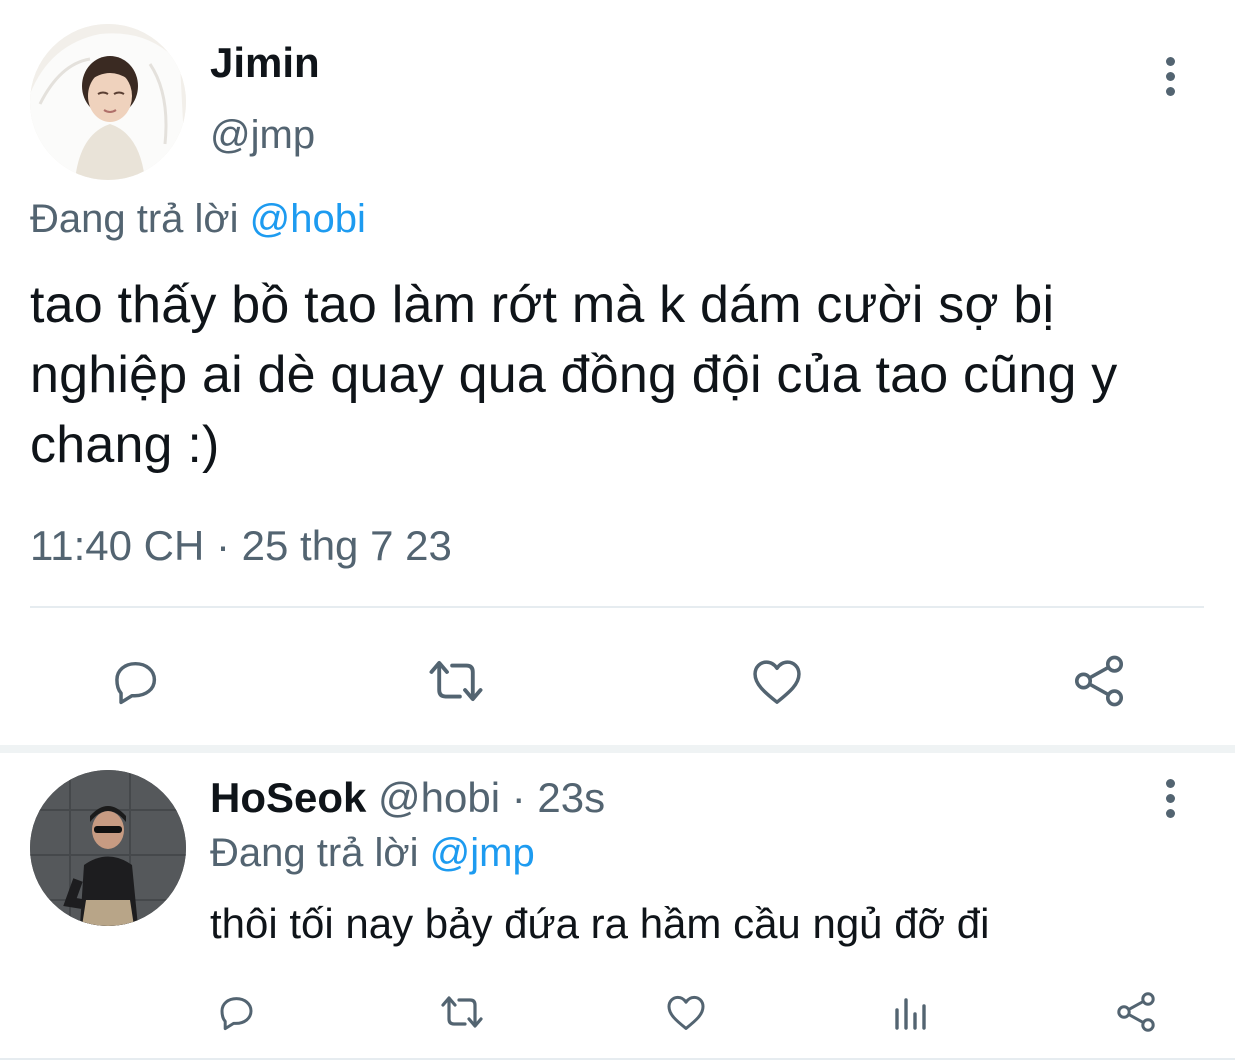  I want to click on tweet-timestamp: 11:40 CH · 25 thg 7 23, so click(241, 546).